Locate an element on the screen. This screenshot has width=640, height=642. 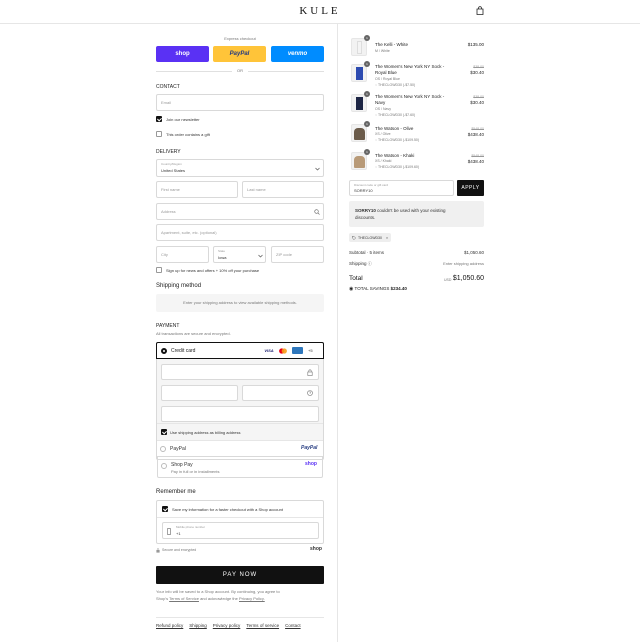
paypal-option: PayPal PayPal is located at coordinates (240, 448).